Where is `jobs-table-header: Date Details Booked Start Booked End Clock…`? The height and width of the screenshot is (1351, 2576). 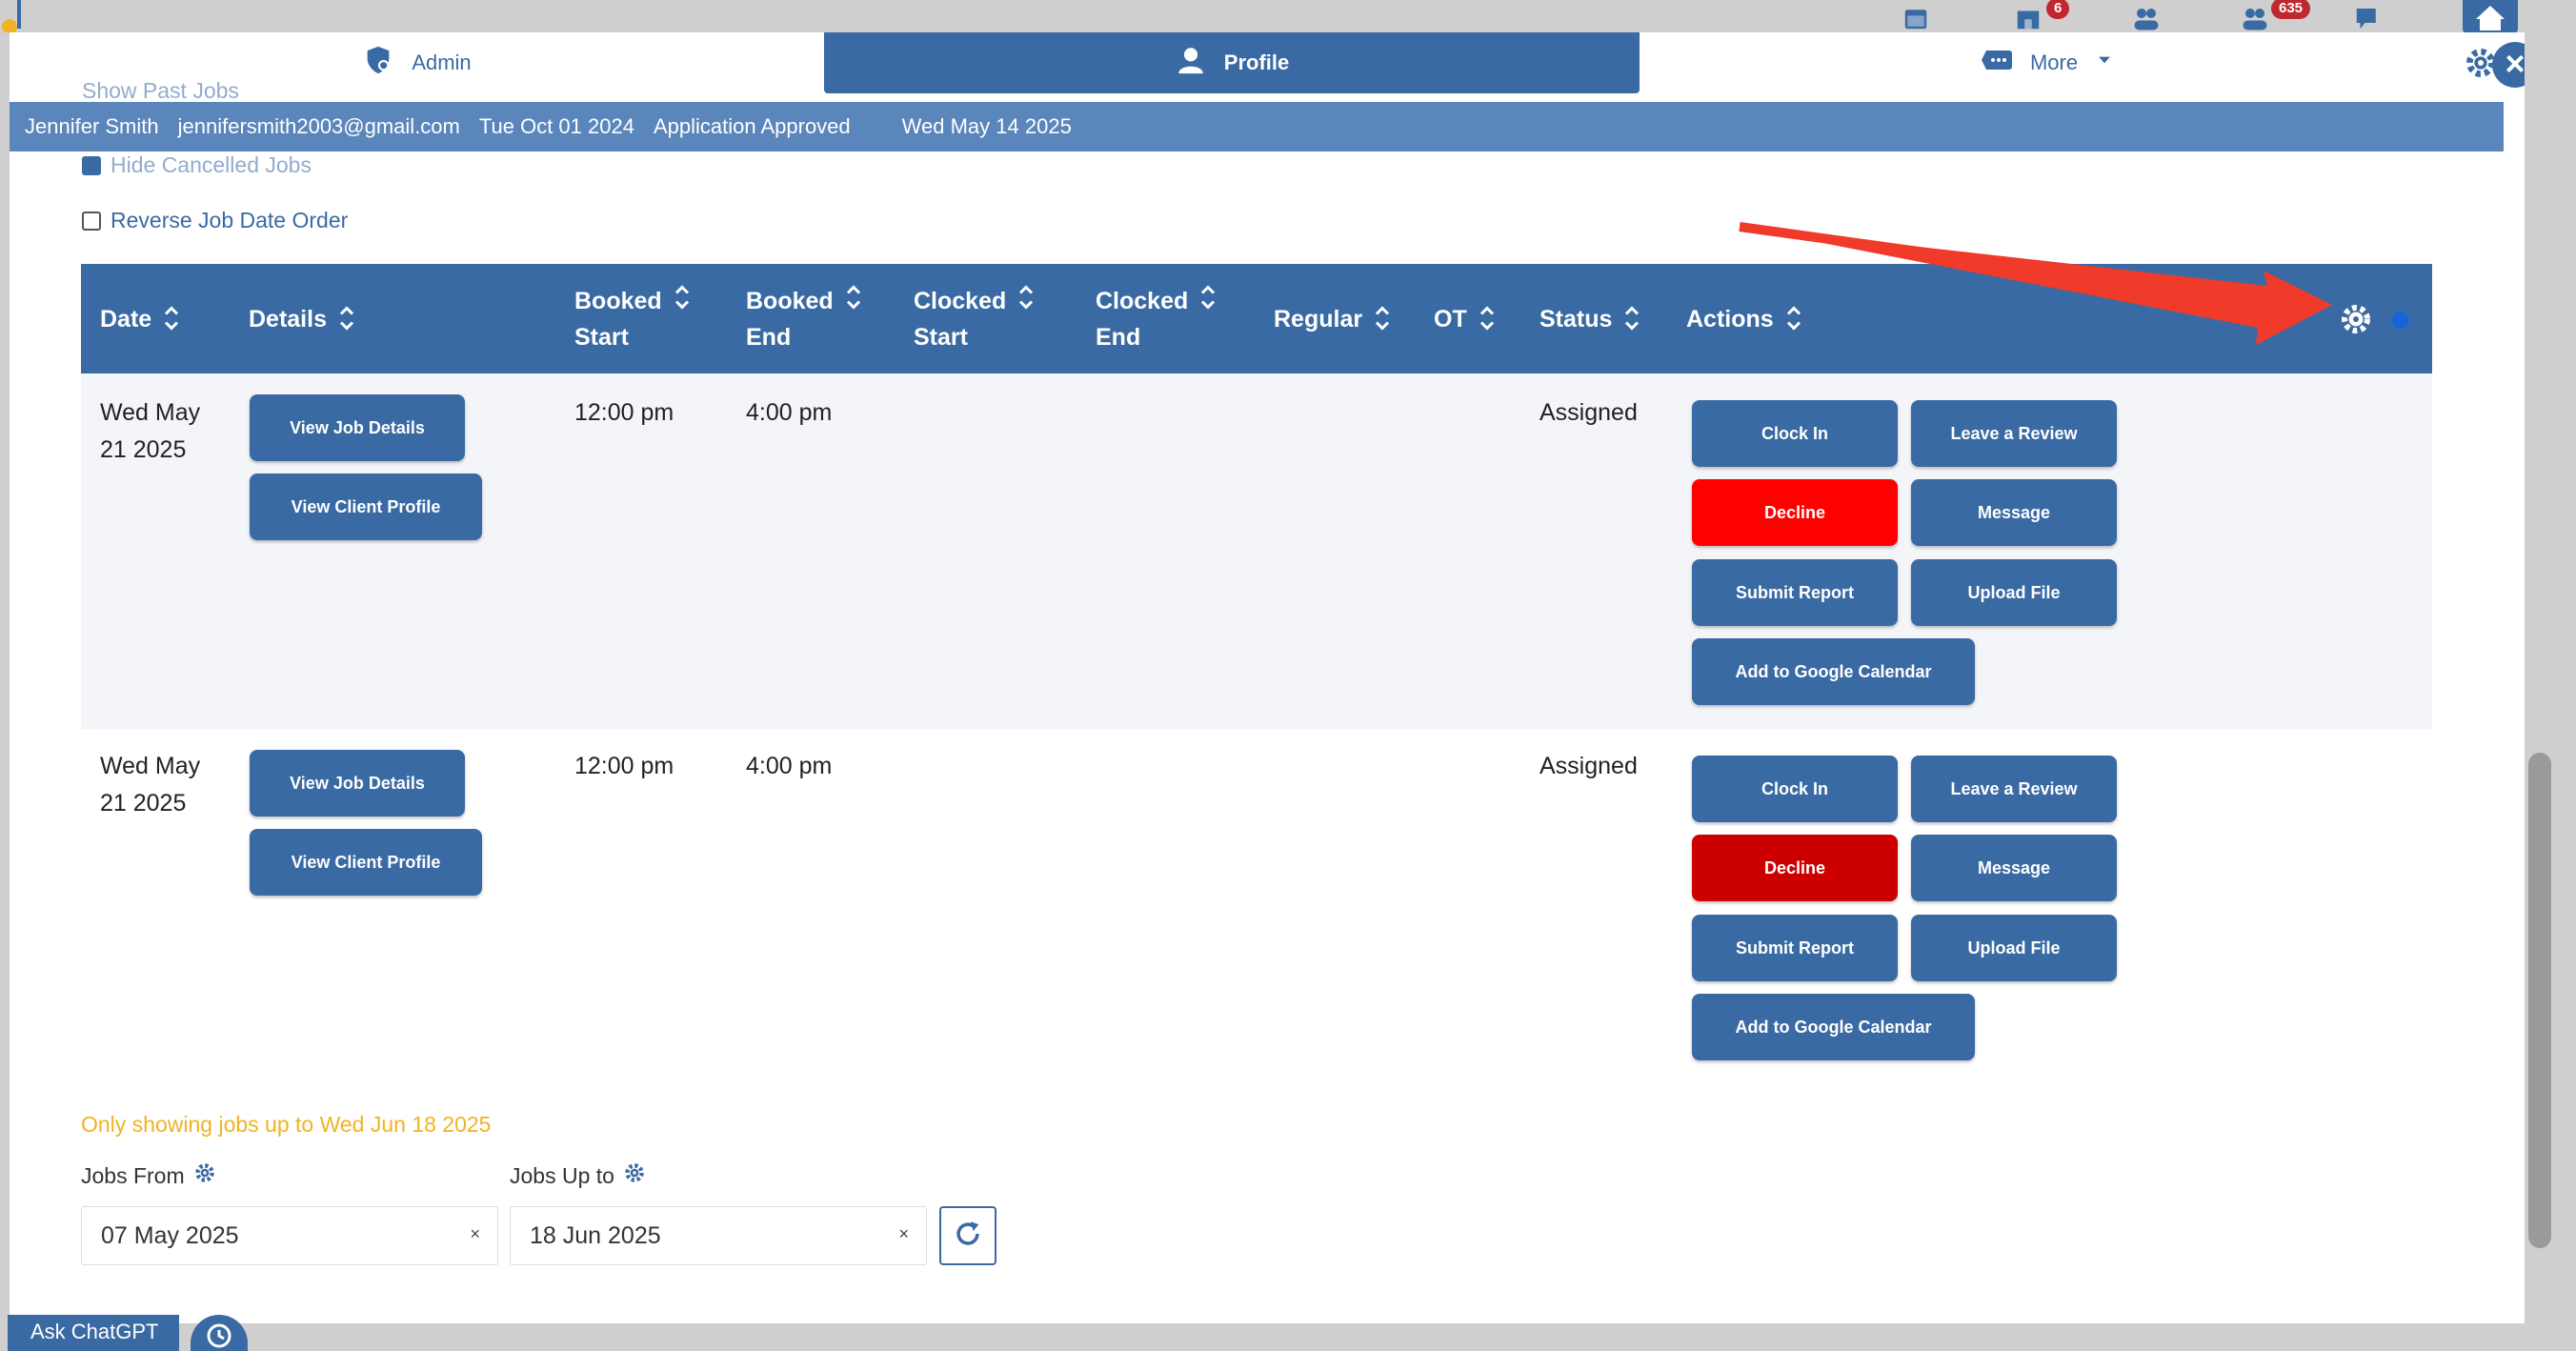
jobs-table-header: Date Details Booked Start Booked End Clock… is located at coordinates (1256, 318).